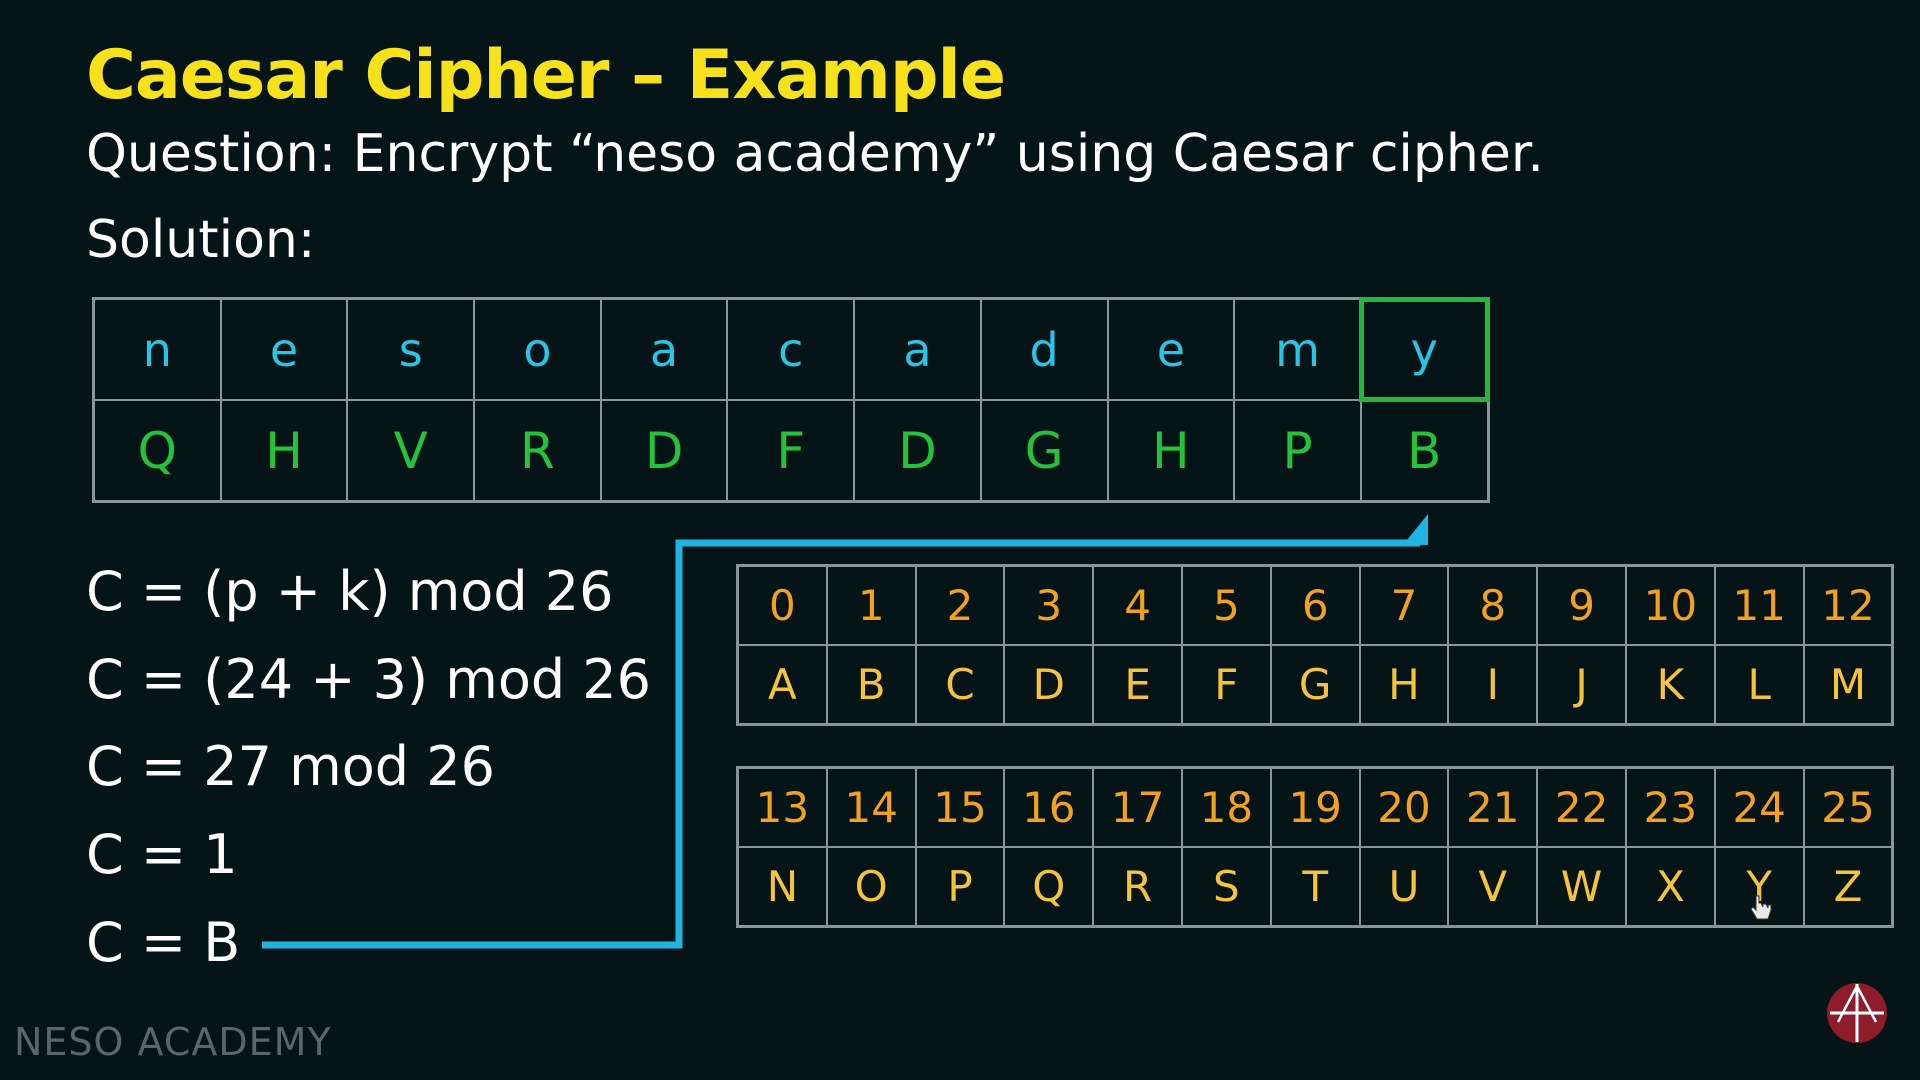 The width and height of the screenshot is (1920, 1080). I want to click on alphabet-letter-cell: E, so click(1137, 684).